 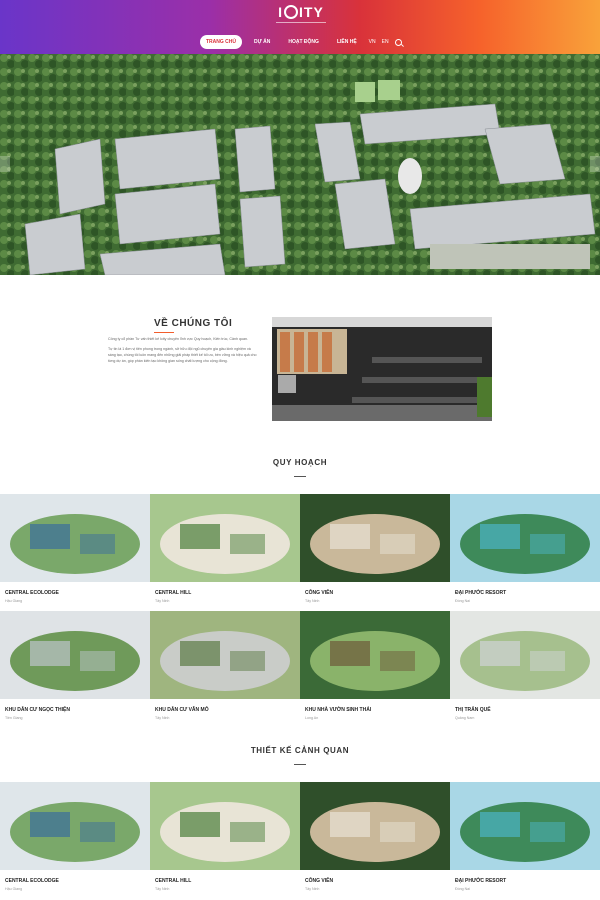 What do you see at coordinates (347, 42) in the screenshot?
I see `nav-contact: Liên hệ` at bounding box center [347, 42].